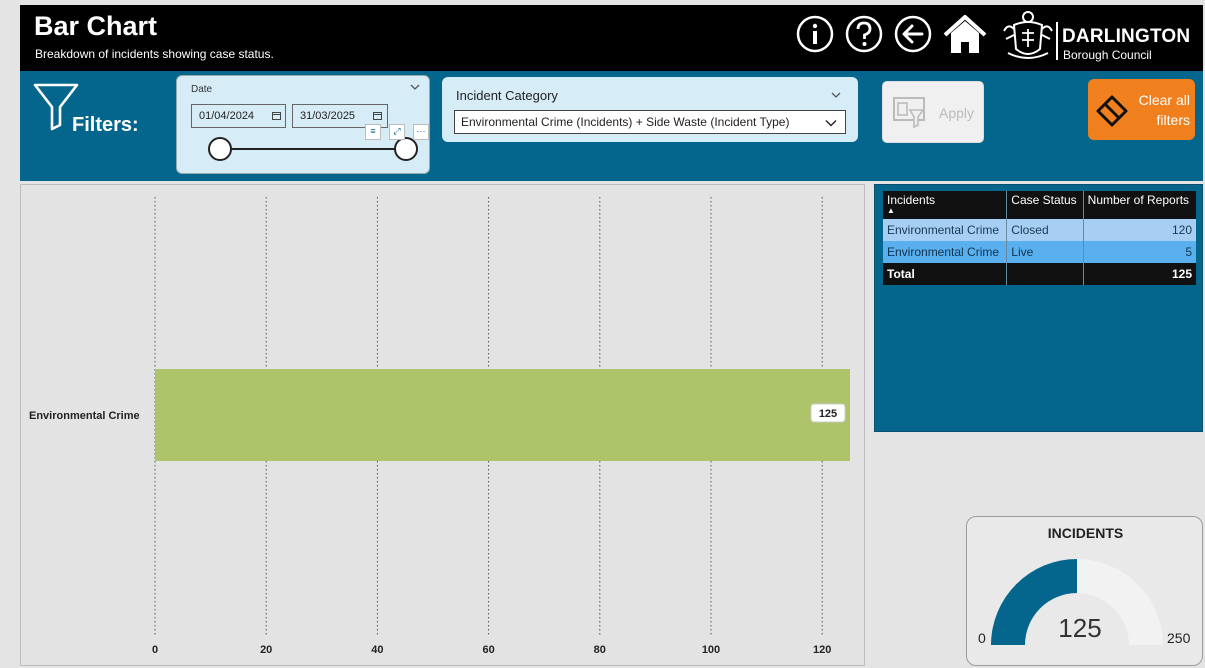  I want to click on x-tick-label: 100, so click(711, 650).